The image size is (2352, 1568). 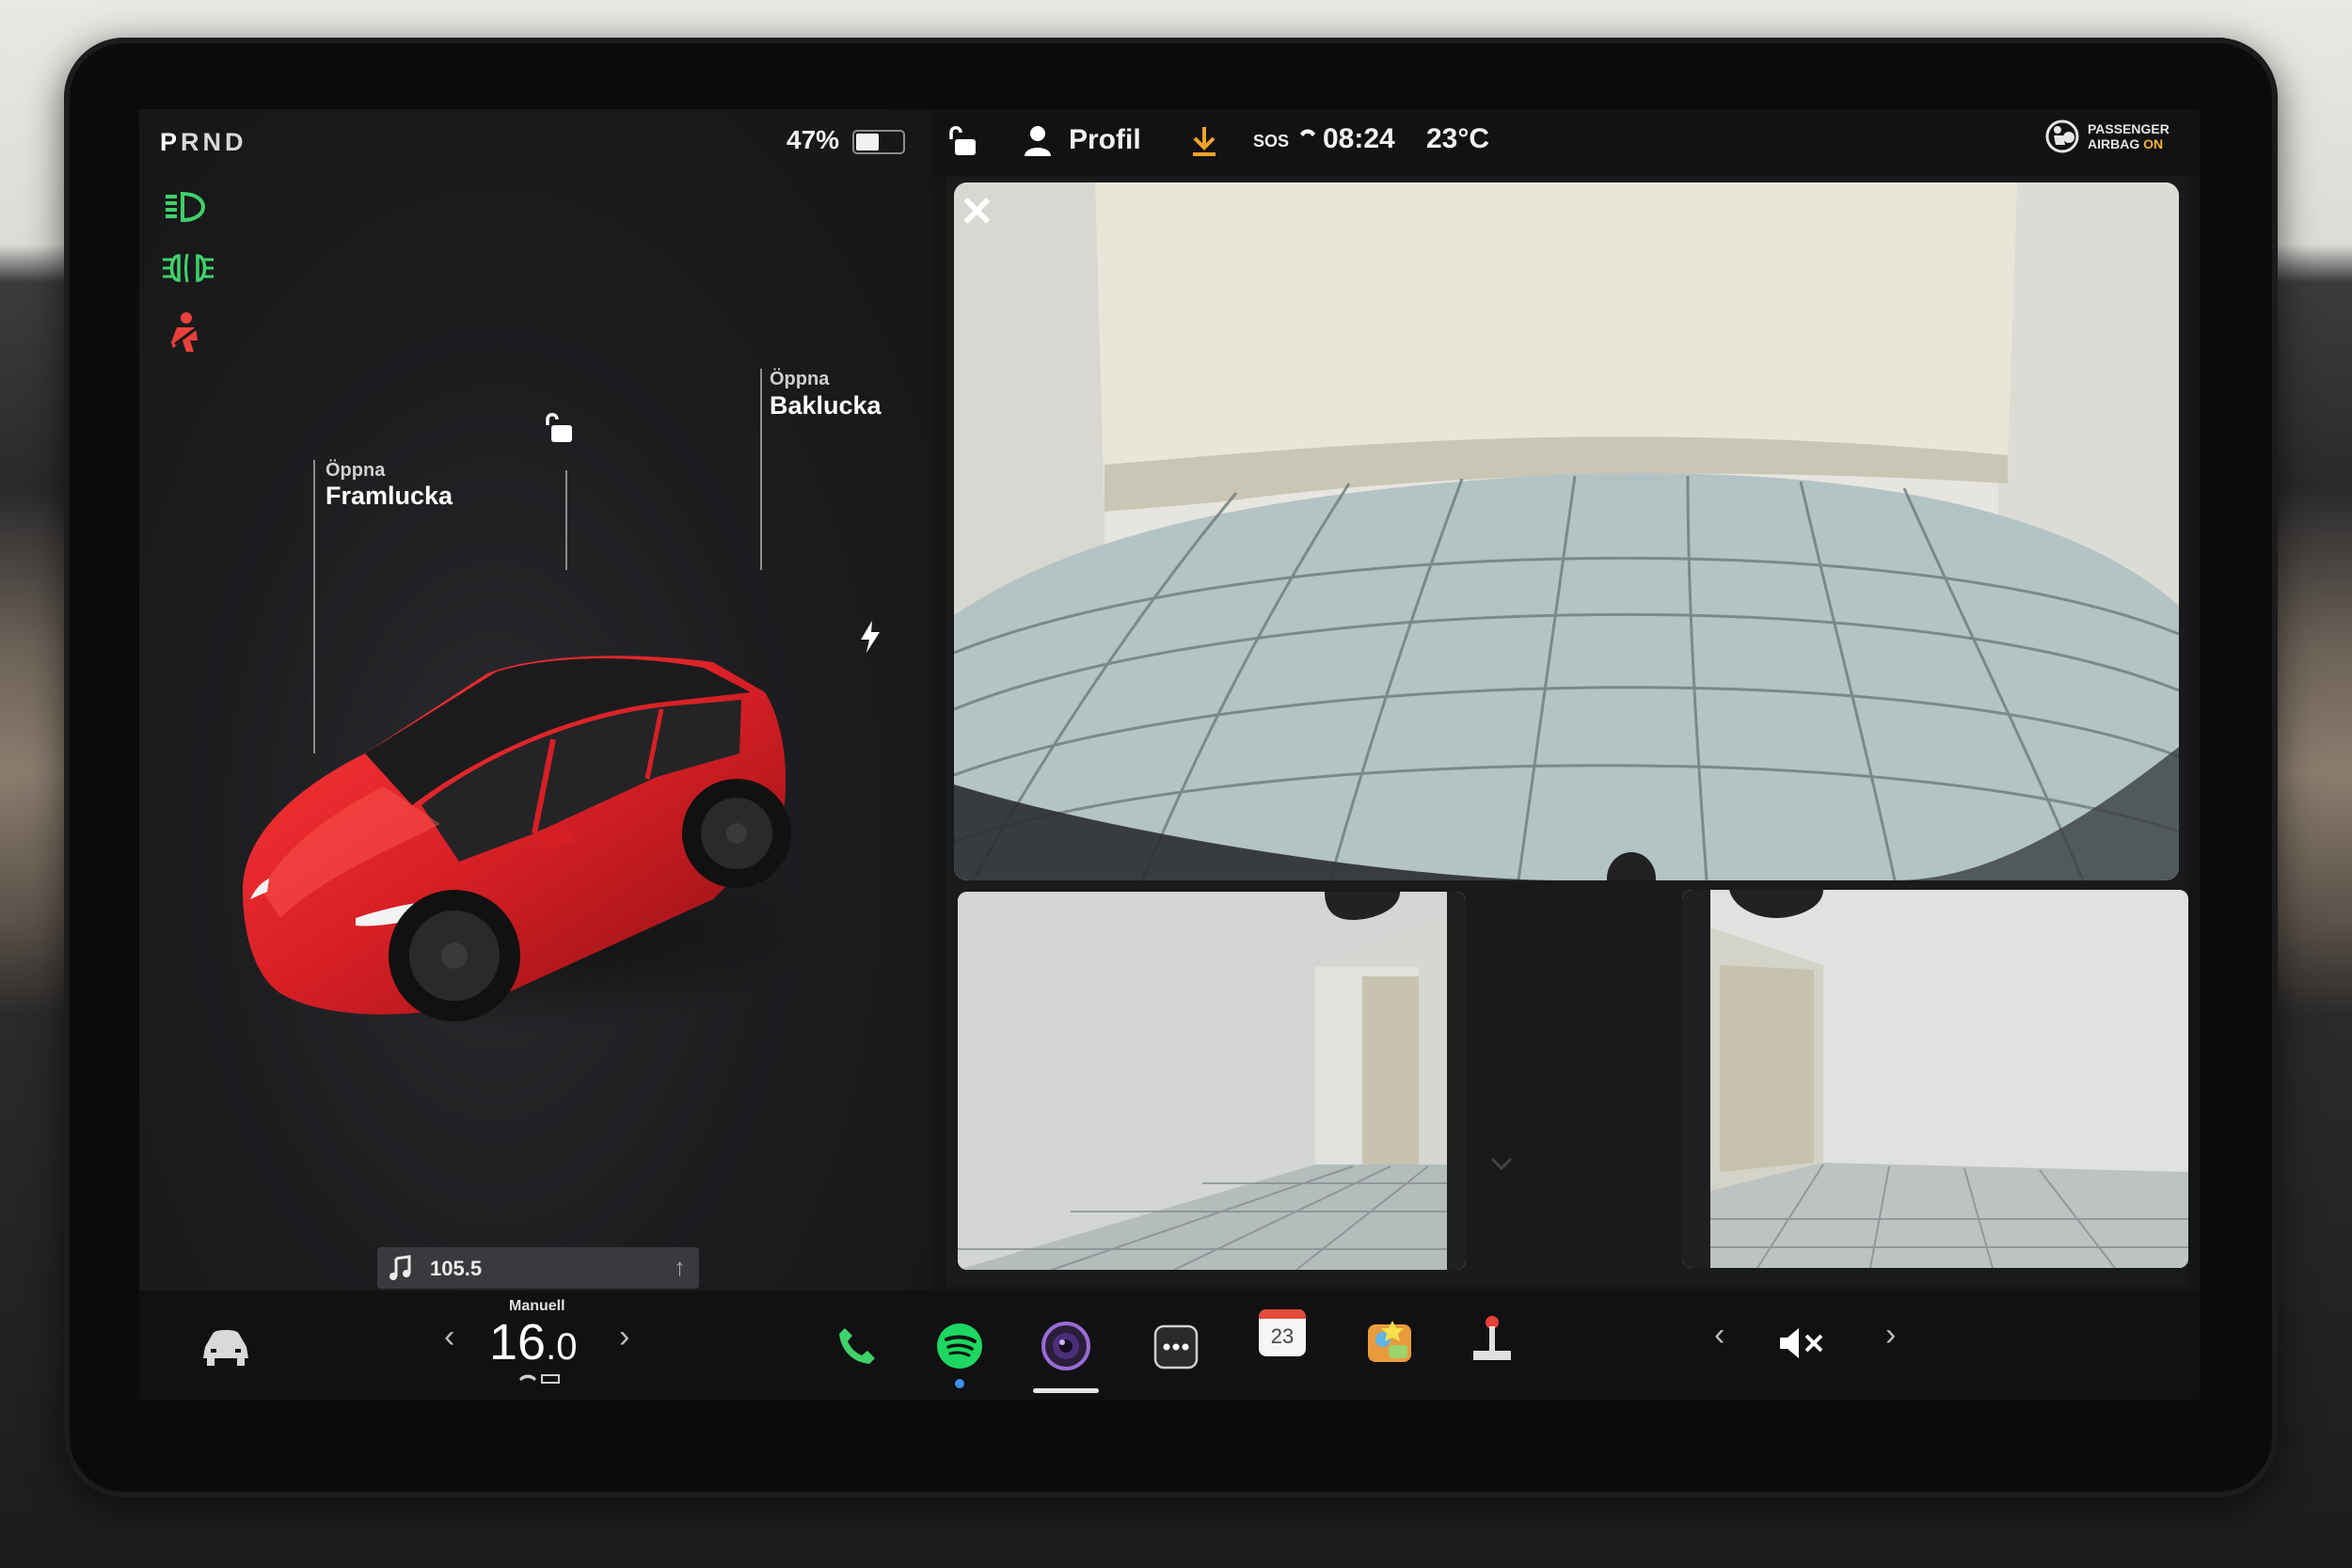 I want to click on profile-icon, so click(x=1038, y=141).